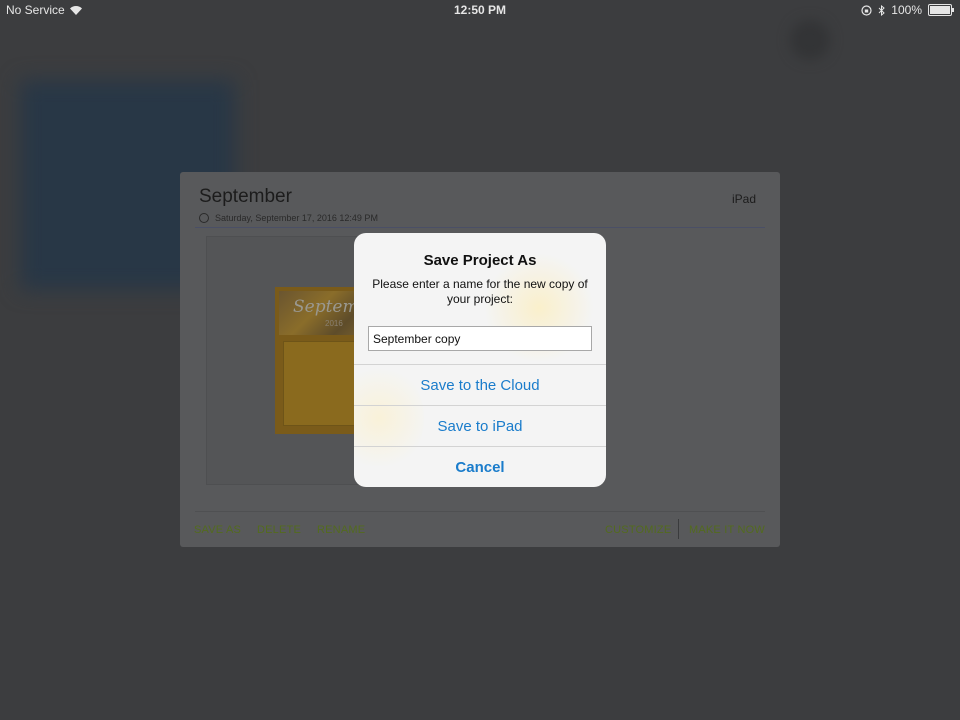 This screenshot has height=720, width=960. Describe the element at coordinates (678, 529) in the screenshot. I see `action-separator` at that location.